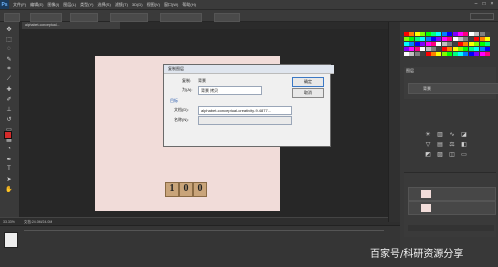  What do you see at coordinates (484, 4) in the screenshot?
I see `maximize-icon: □` at bounding box center [484, 4].